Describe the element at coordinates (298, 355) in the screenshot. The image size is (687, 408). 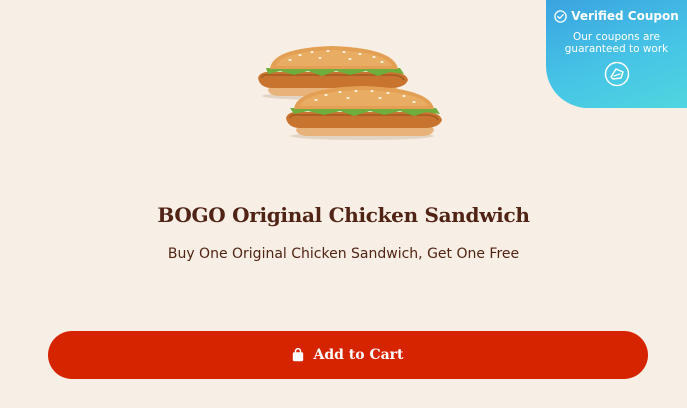
I see `shopping-bag-icon` at that location.